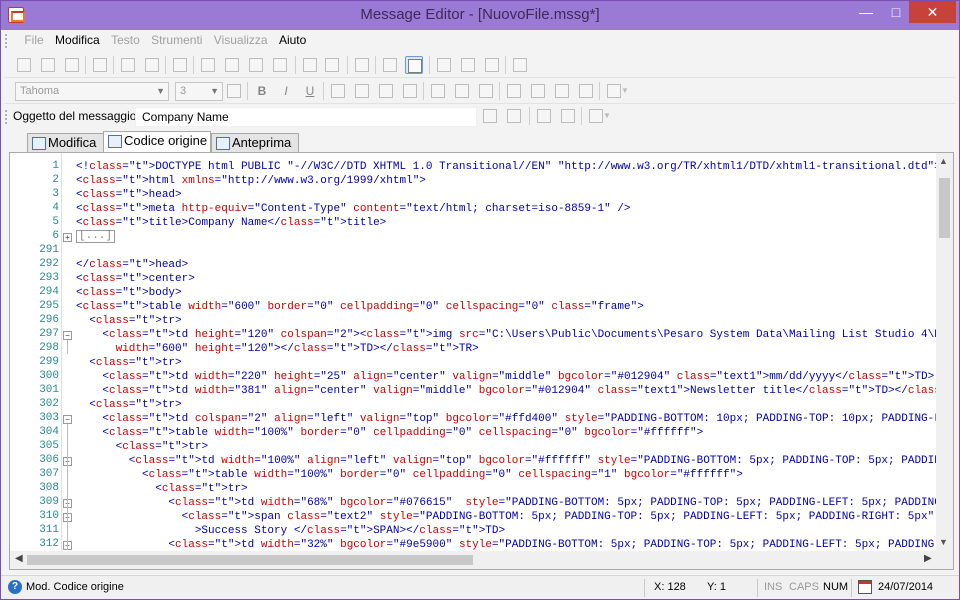 The width and height of the screenshot is (960, 600). Describe the element at coordinates (100, 65) in the screenshot. I see `text-button` at that location.